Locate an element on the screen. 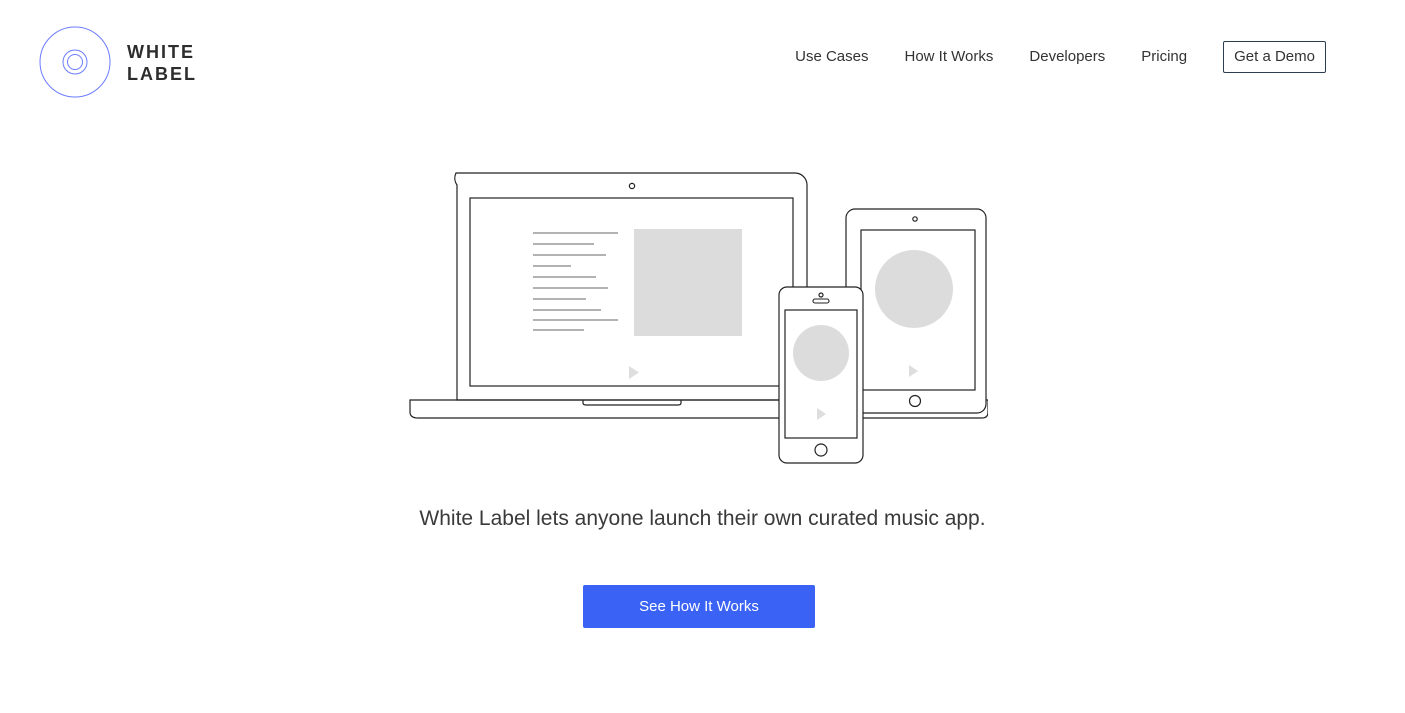 This screenshot has width=1405, height=713. nav-developers: Developers is located at coordinates (1067, 57).